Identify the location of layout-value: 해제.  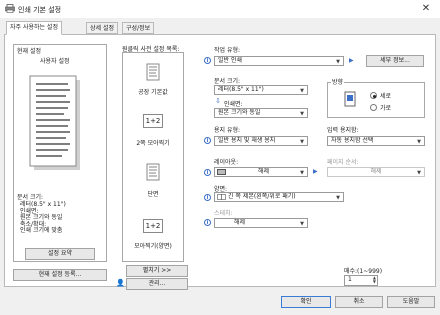
(264, 171).